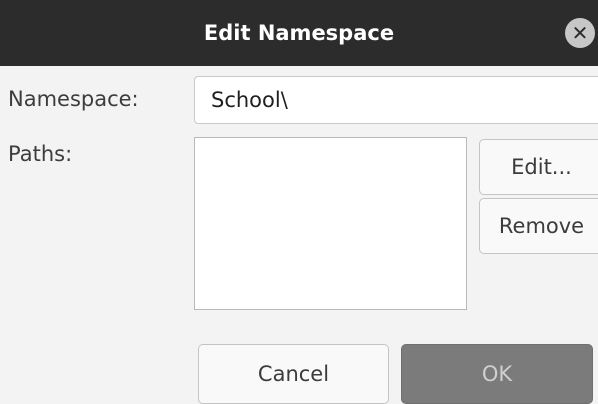 This screenshot has width=598, height=404. Describe the element at coordinates (293, 374) in the screenshot. I see `cancel-button: Cancel` at that location.